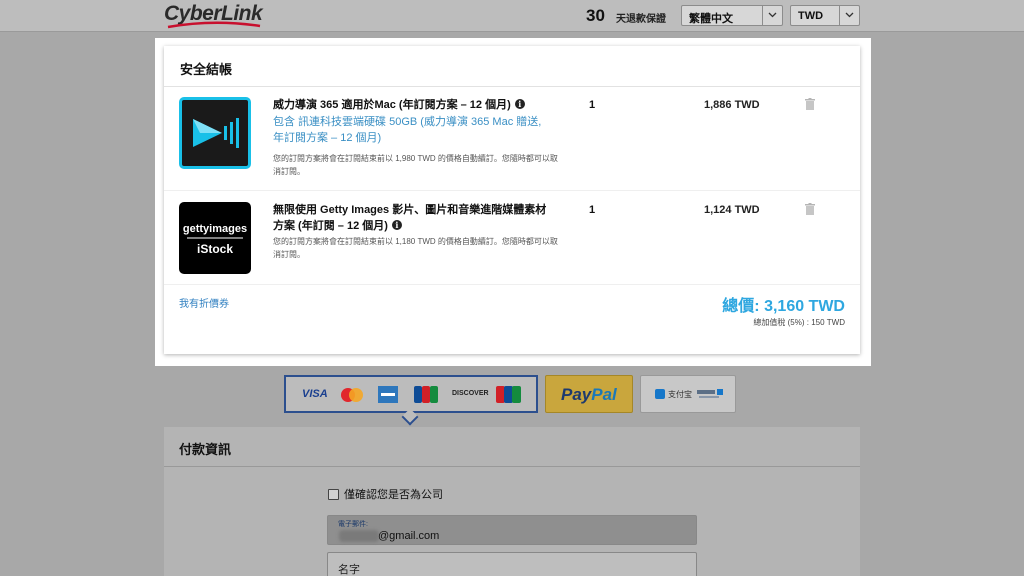  I want to click on language-select: 繁體中文, so click(732, 15).